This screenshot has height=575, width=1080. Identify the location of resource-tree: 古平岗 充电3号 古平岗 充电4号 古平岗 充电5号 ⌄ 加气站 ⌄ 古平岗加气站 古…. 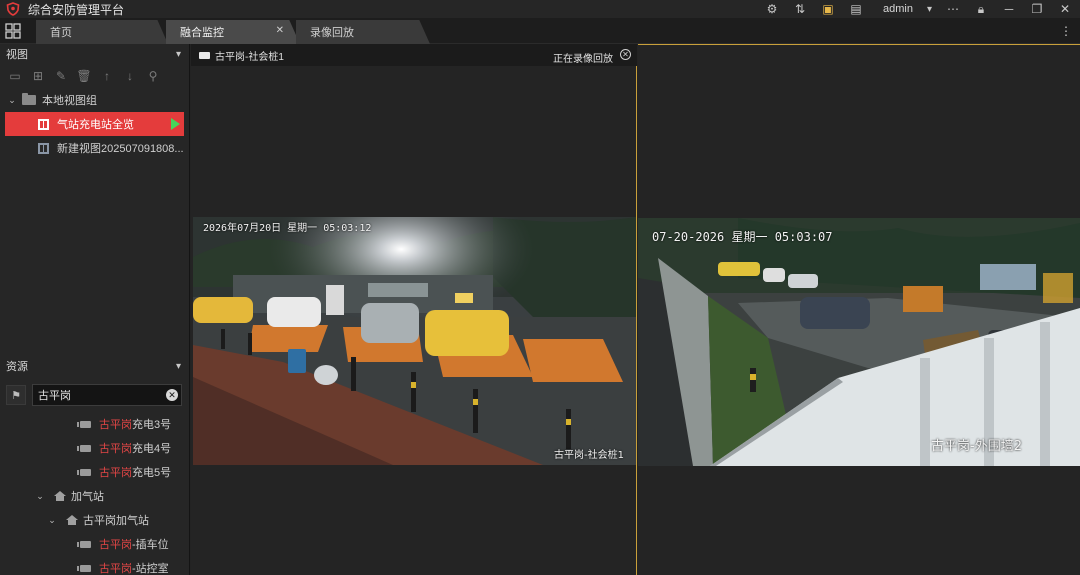
(94, 493).